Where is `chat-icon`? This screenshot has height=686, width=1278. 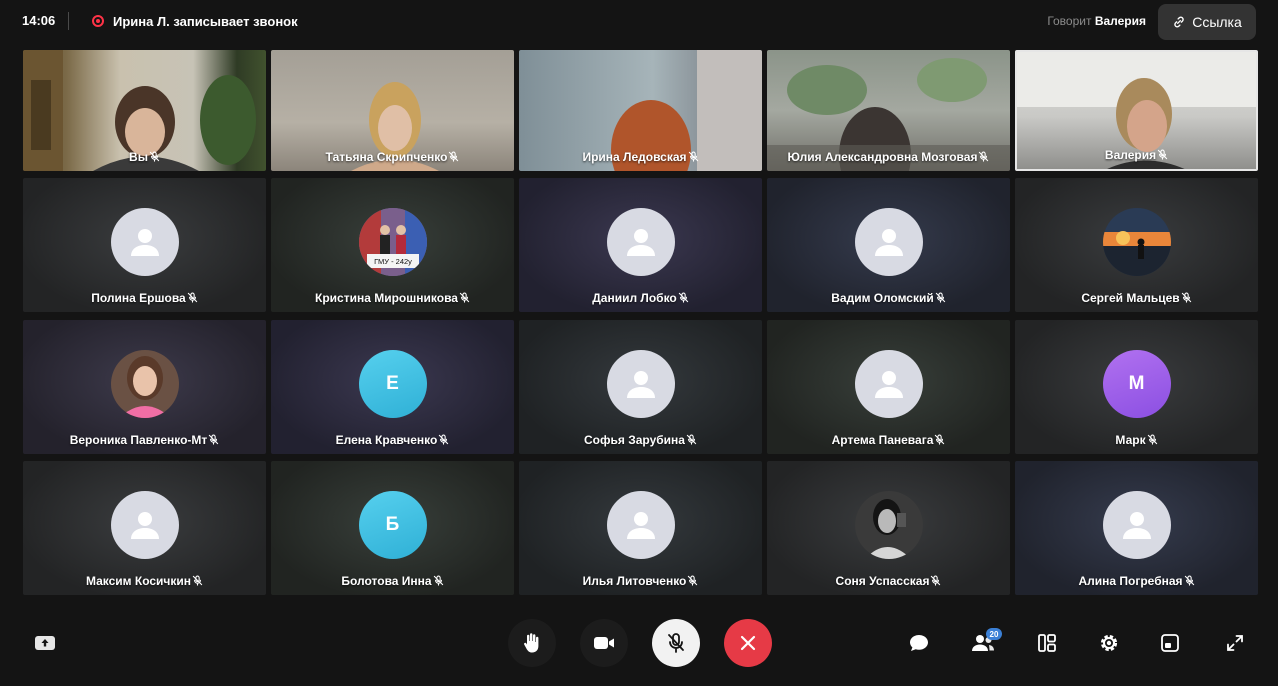
chat-icon is located at coordinates (919, 643).